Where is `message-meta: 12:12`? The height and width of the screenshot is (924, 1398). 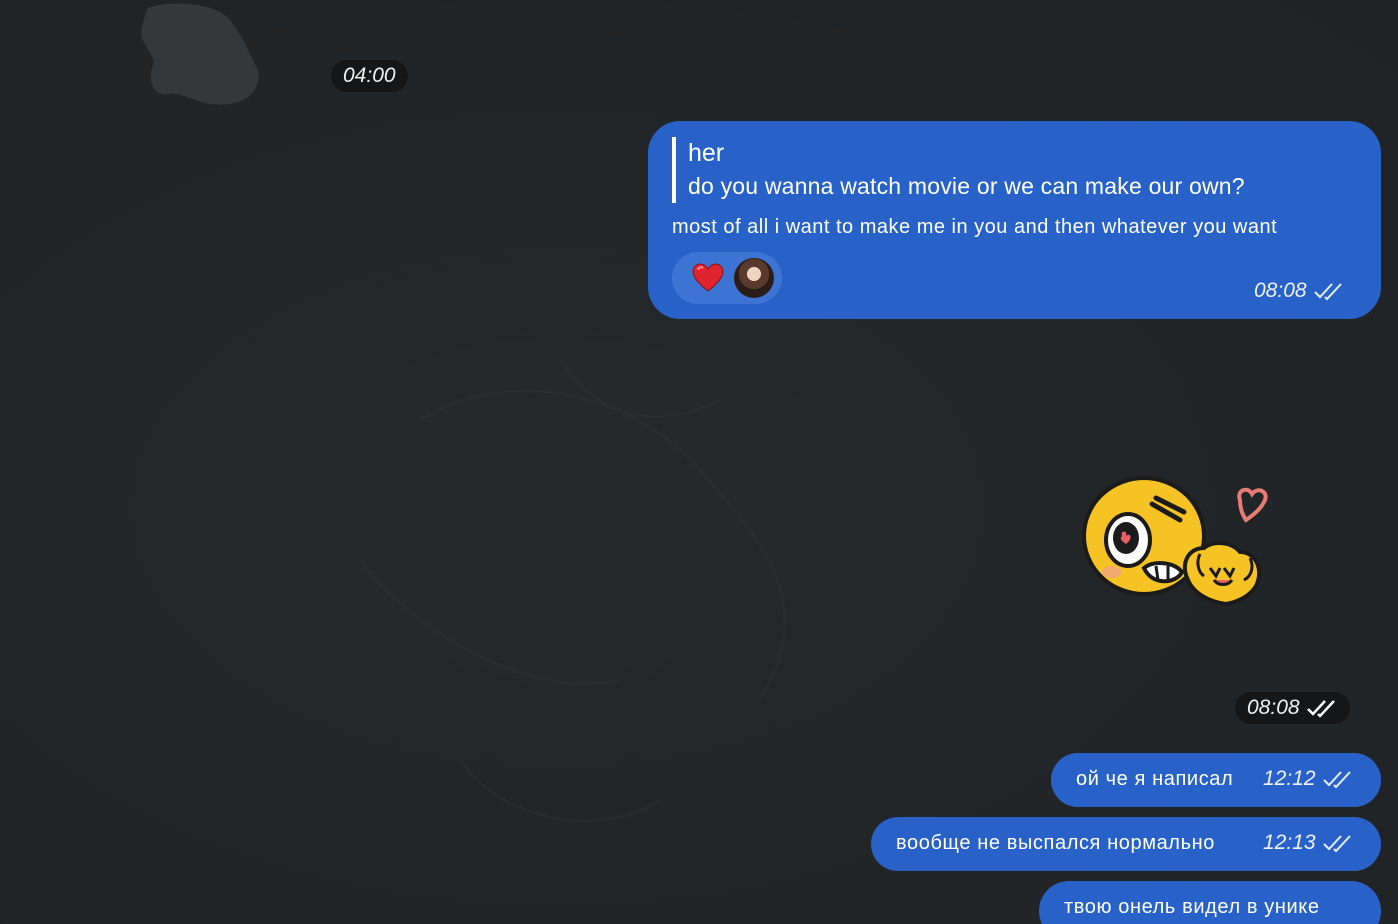
message-meta: 12:12 is located at coordinates (1308, 779).